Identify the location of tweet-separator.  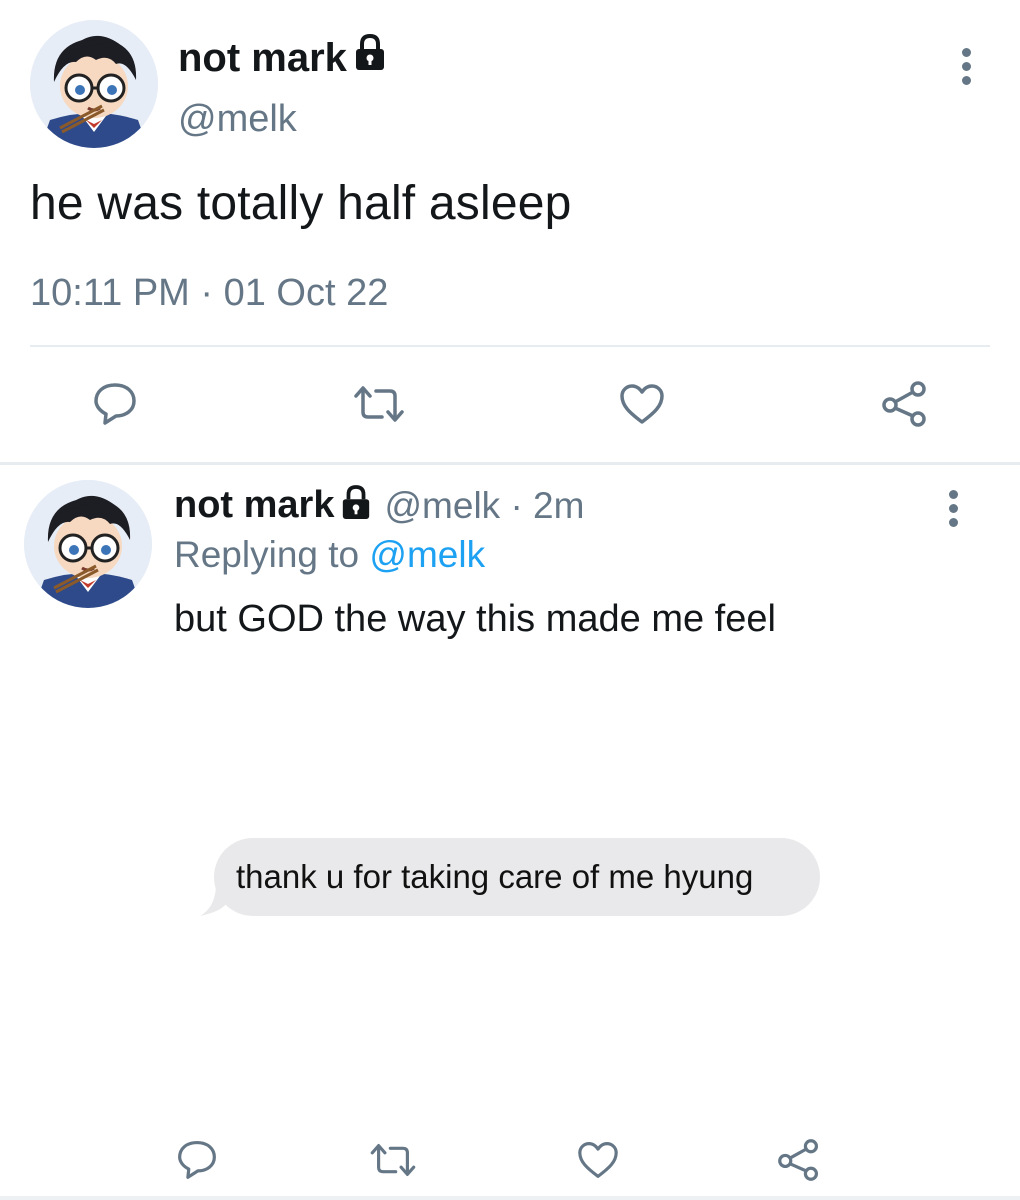
(510, 463).